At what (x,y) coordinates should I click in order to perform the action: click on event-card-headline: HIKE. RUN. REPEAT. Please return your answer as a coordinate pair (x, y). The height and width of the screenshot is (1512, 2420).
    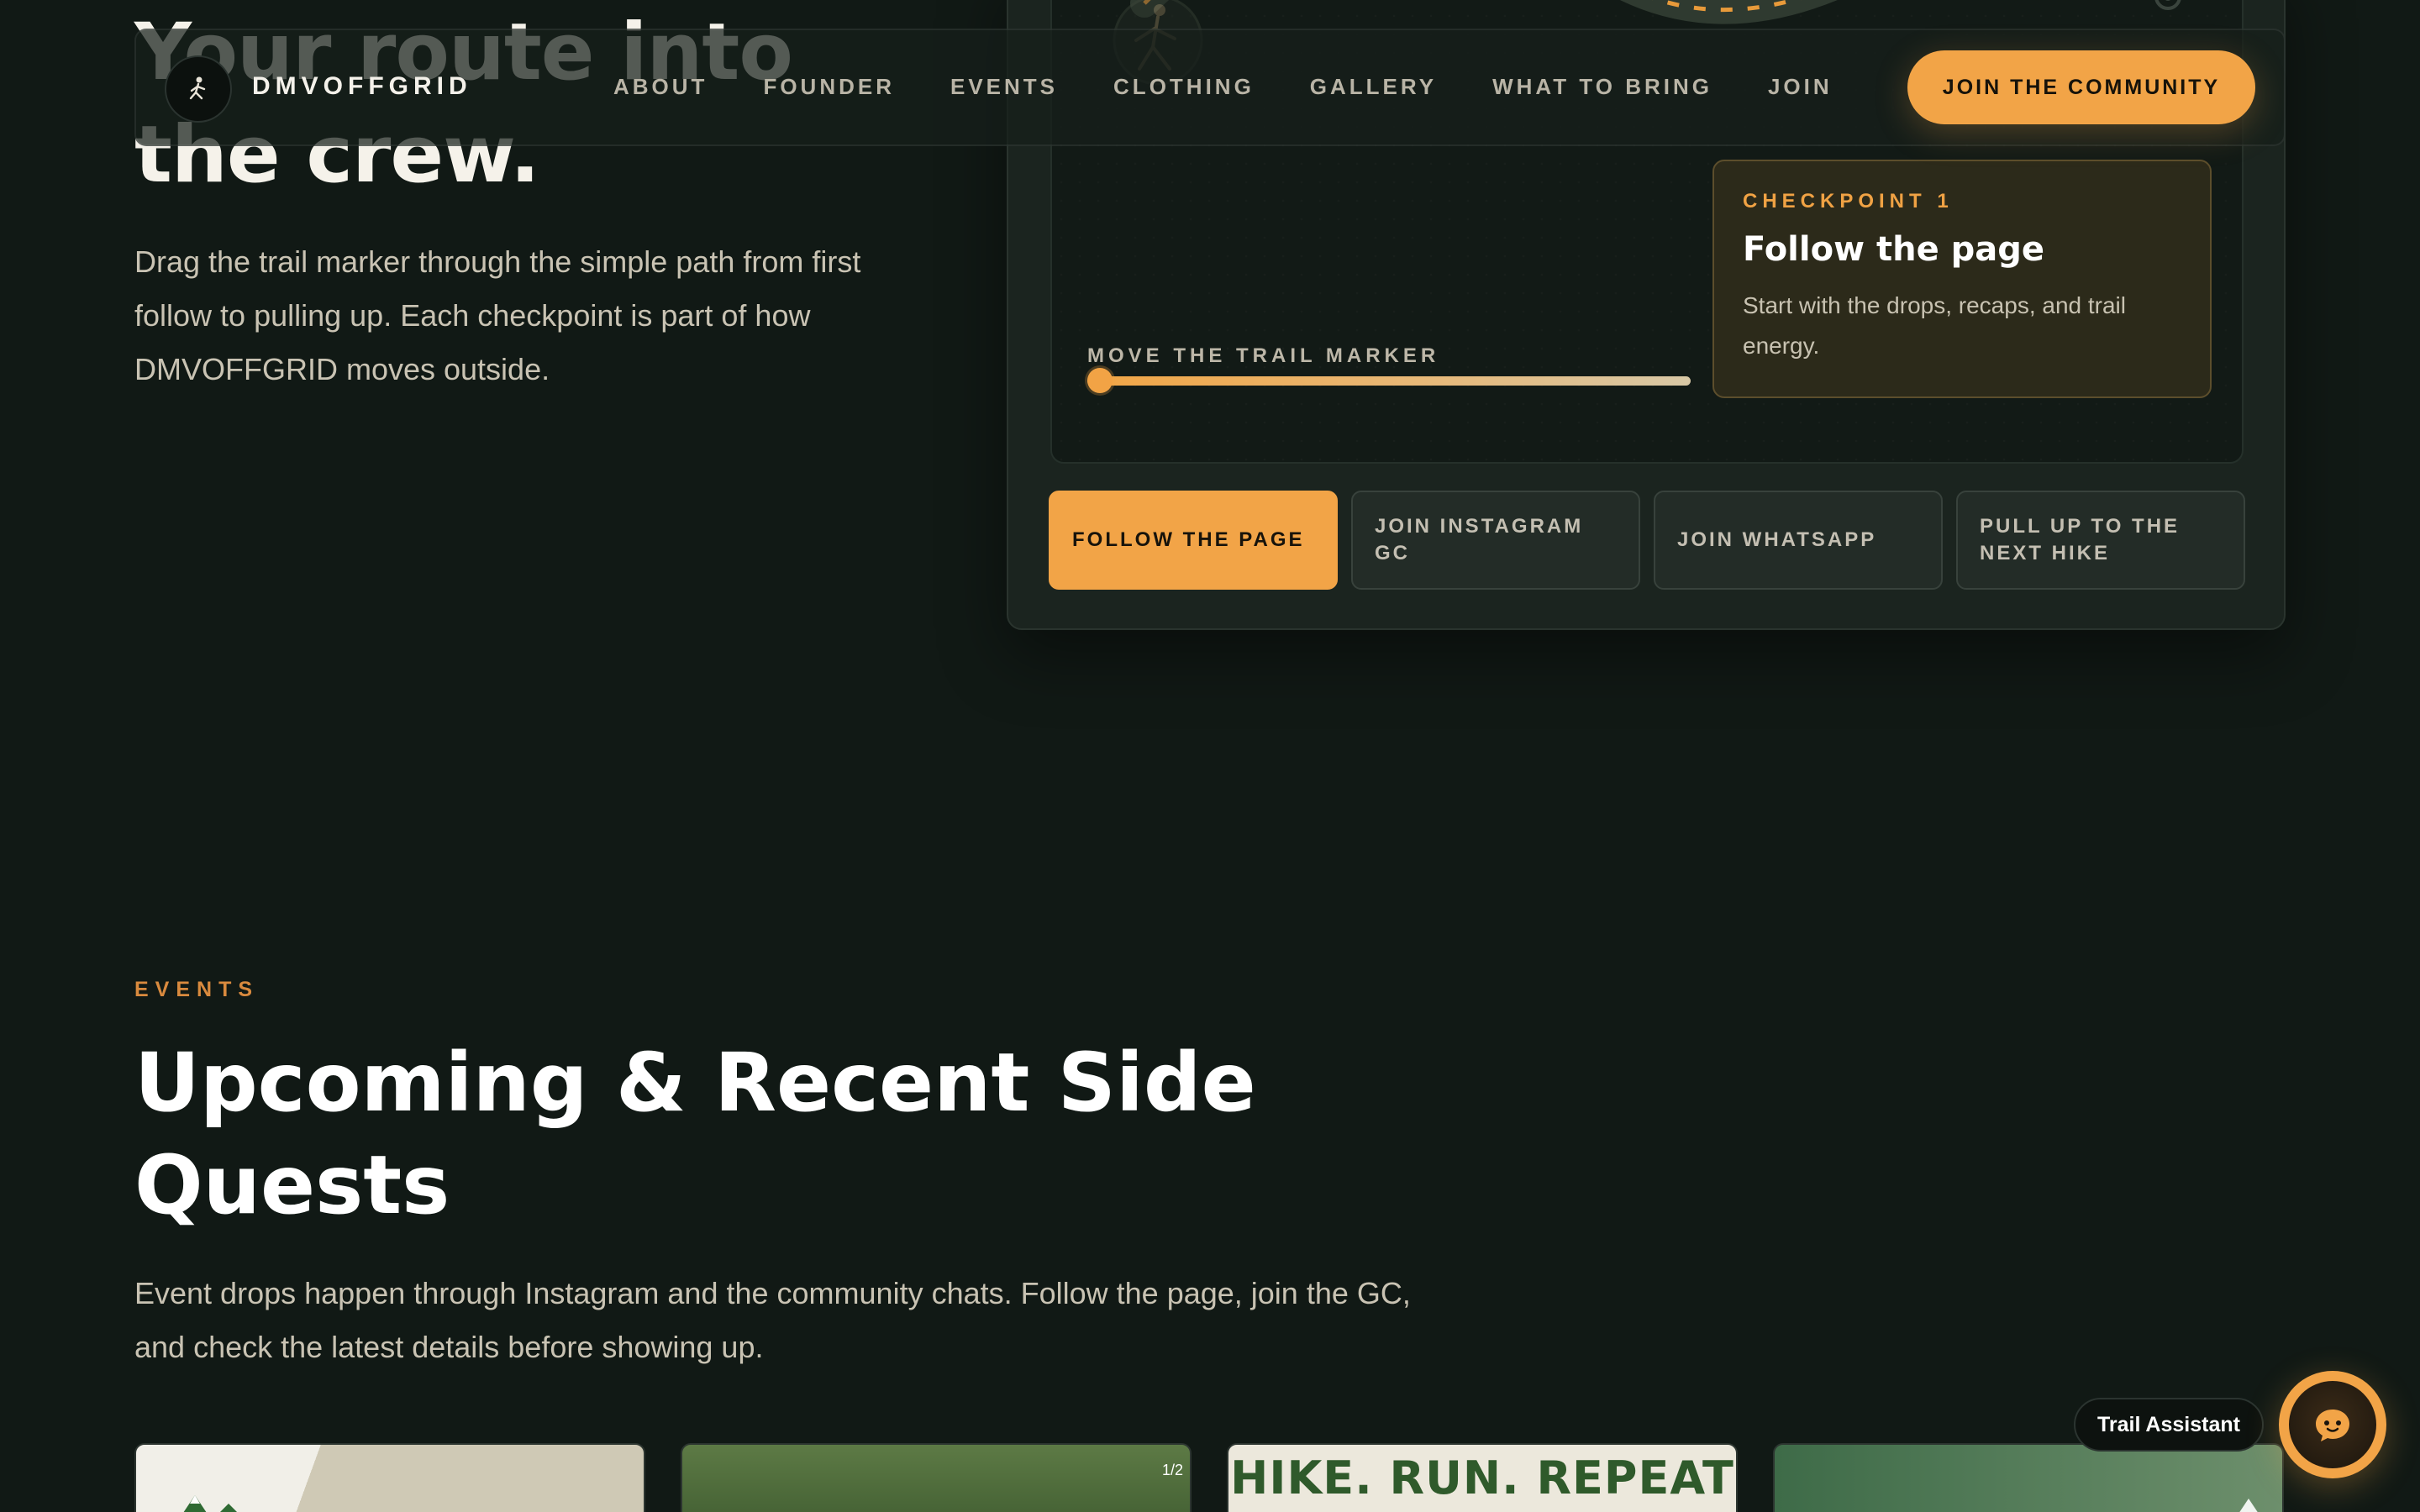
    Looking at the image, I should click on (1482, 1478).